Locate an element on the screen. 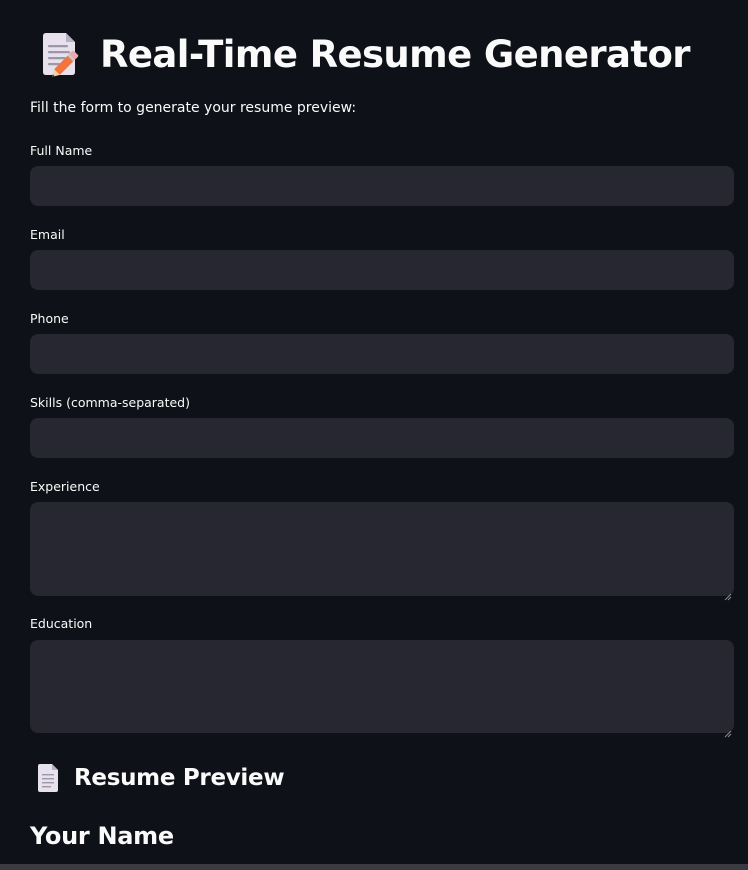  email-label: Email is located at coordinates (47, 234).